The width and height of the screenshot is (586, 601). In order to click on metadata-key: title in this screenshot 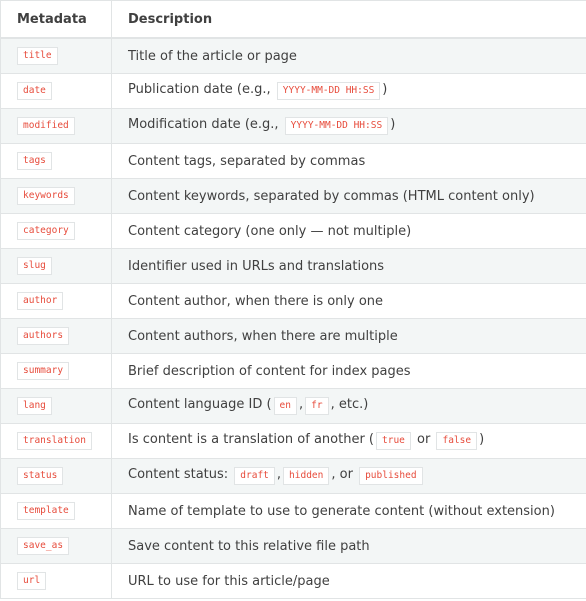, I will do `click(37, 56)`.